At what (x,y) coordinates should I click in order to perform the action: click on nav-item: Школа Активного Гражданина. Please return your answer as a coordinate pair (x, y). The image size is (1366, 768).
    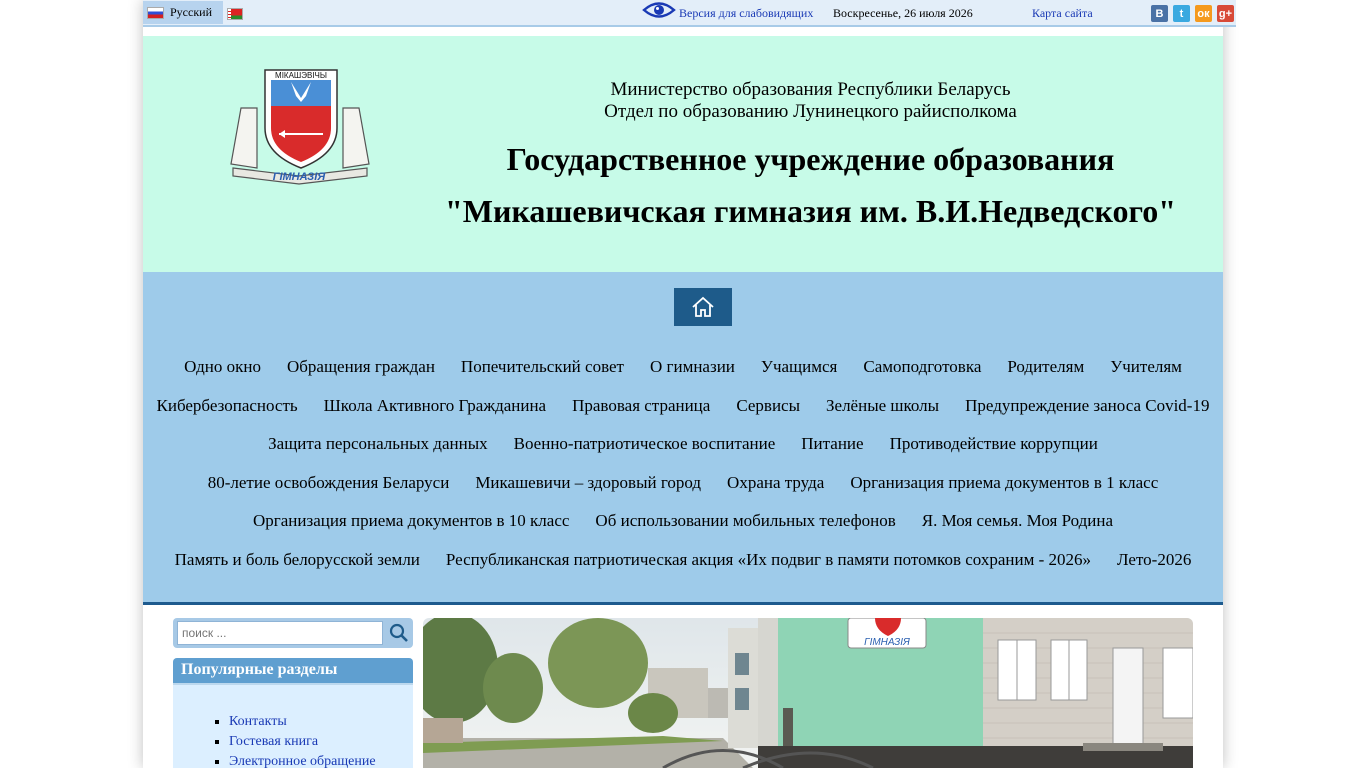
    Looking at the image, I should click on (435, 415).